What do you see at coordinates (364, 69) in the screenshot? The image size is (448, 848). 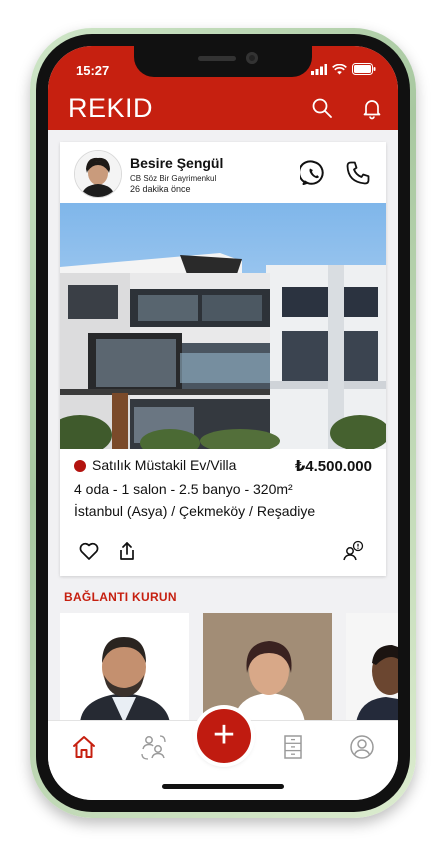 I see `battery-icon` at bounding box center [364, 69].